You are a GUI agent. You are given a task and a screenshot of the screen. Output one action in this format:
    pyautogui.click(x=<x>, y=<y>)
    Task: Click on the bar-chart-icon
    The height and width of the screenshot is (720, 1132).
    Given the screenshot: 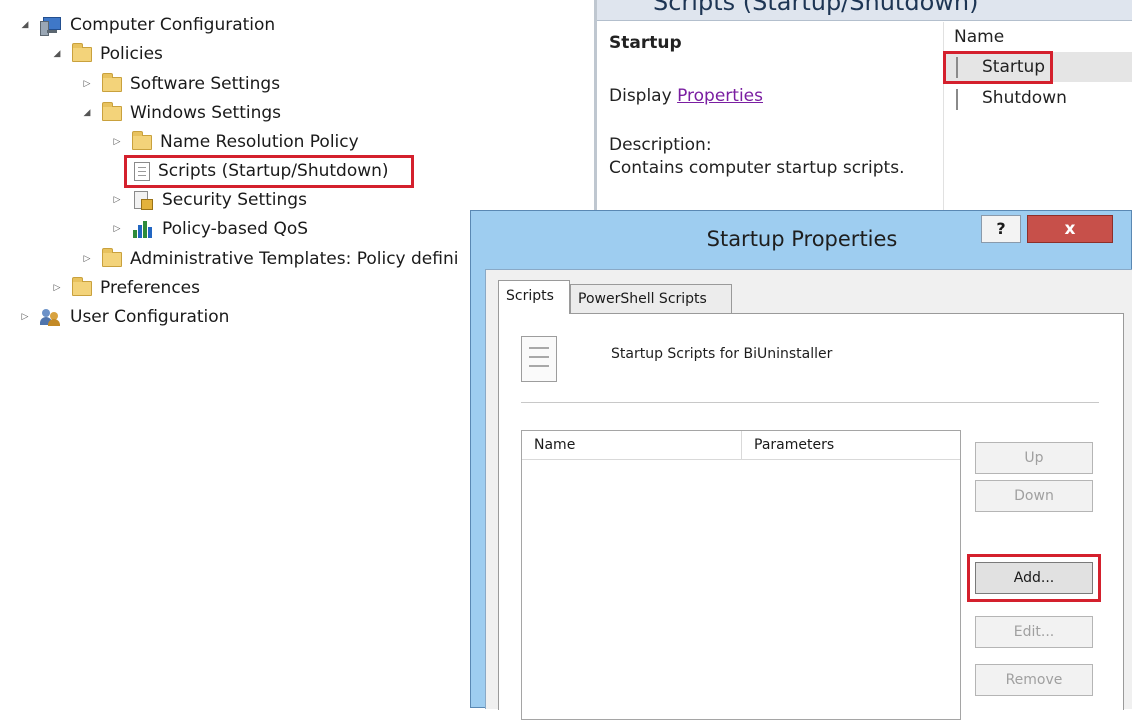 What is the action you would take?
    pyautogui.click(x=143, y=229)
    